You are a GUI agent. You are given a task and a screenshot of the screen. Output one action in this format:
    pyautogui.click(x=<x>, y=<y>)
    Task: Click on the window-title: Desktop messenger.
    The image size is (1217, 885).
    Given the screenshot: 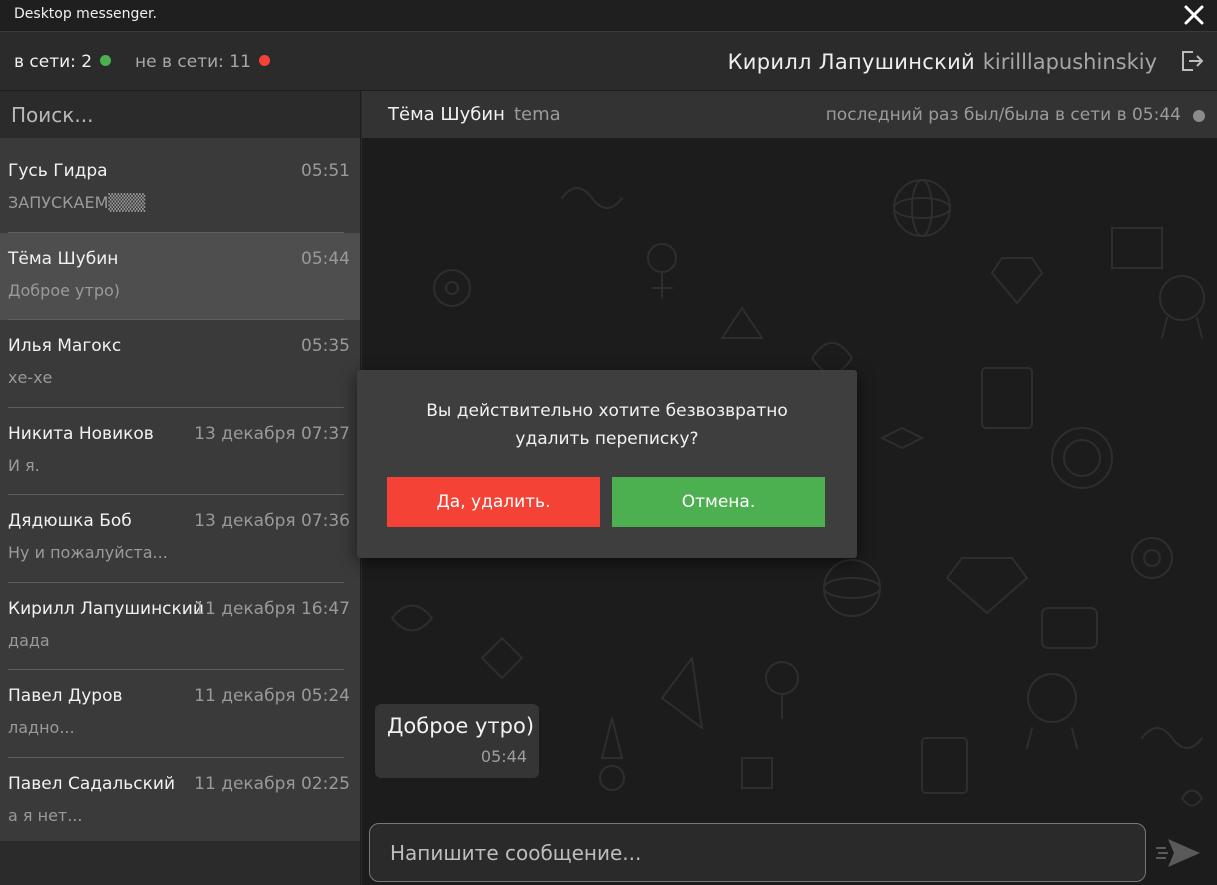 What is the action you would take?
    pyautogui.click(x=85, y=14)
    